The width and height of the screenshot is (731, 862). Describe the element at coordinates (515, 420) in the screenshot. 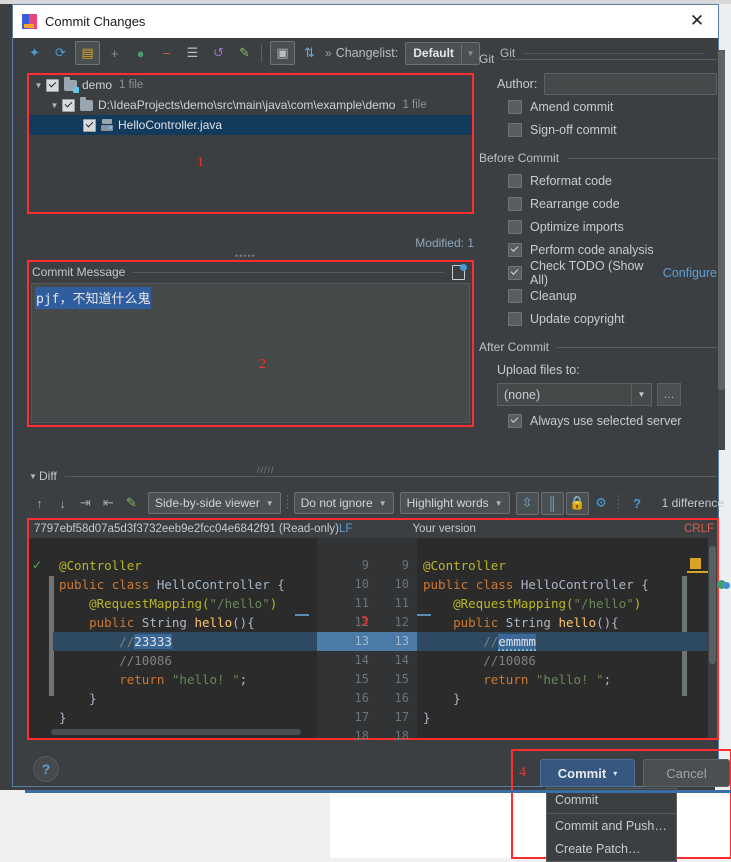

I see `always-use-server-checkbox` at that location.